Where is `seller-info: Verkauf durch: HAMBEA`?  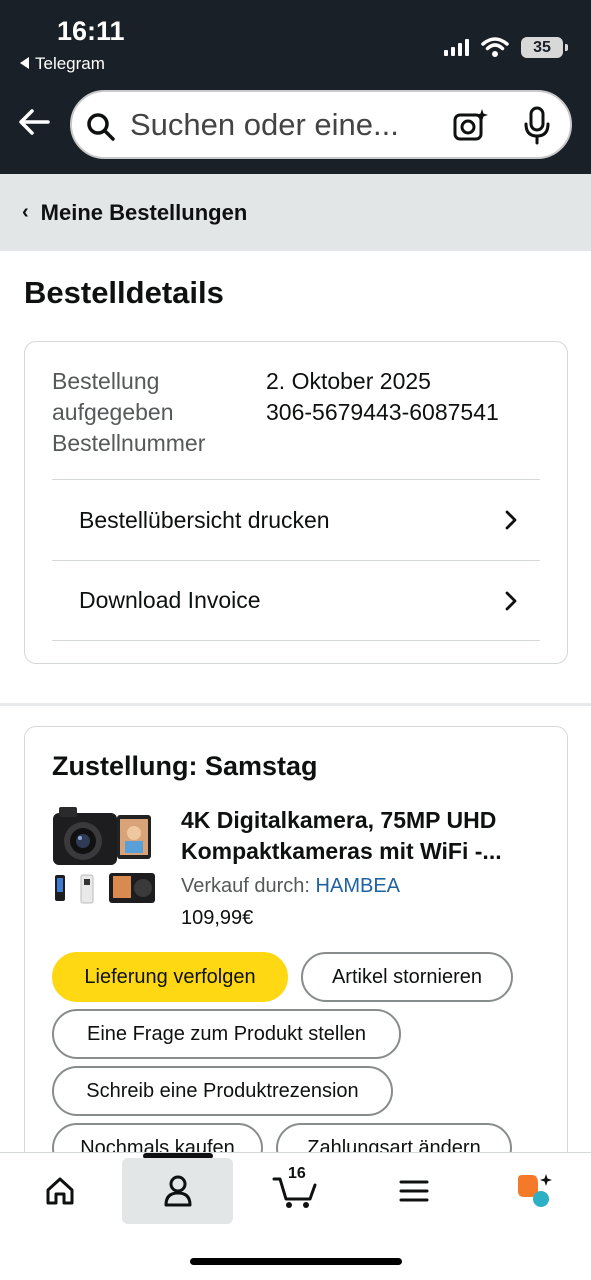 seller-info: Verkauf durch: HAMBEA is located at coordinates (290, 886).